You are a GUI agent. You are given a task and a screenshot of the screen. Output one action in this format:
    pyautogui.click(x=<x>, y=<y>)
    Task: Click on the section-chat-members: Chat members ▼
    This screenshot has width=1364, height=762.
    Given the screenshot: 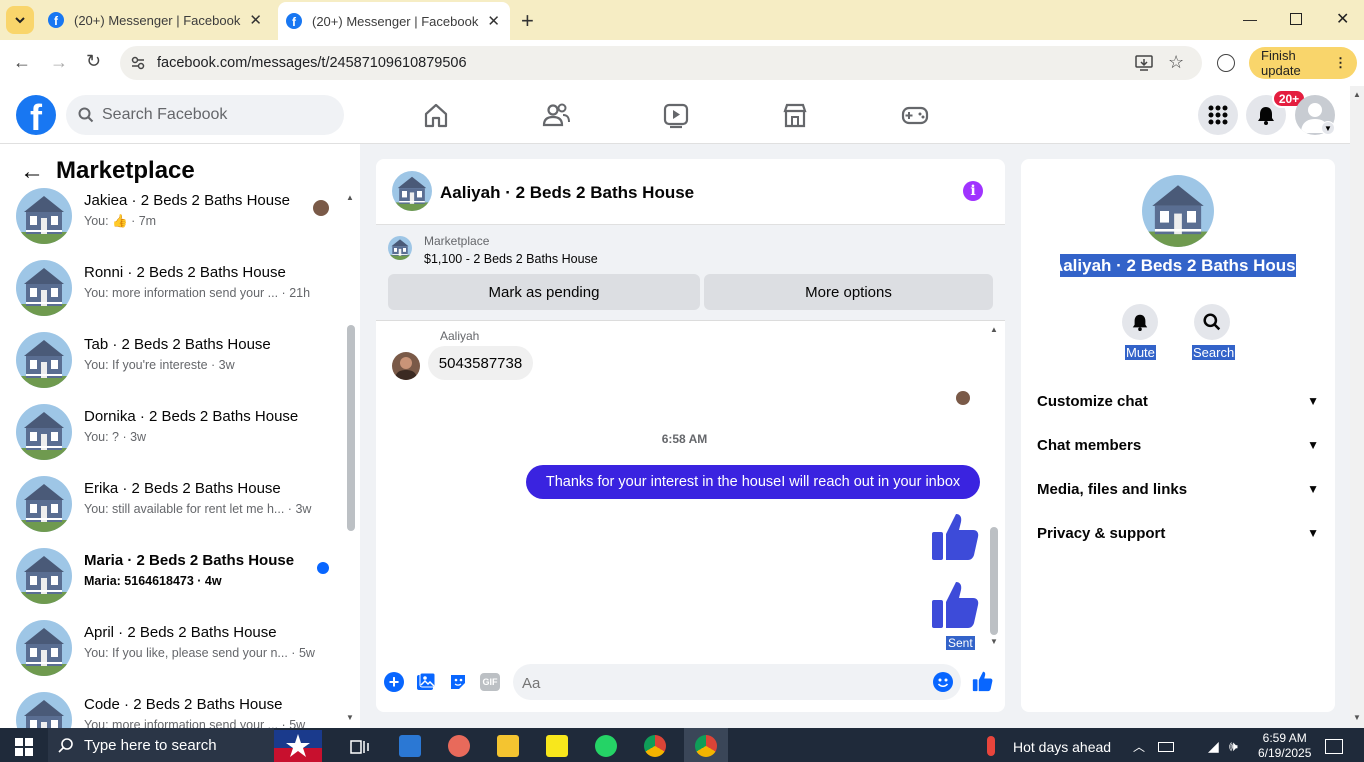 What is the action you would take?
    pyautogui.click(x=1178, y=445)
    